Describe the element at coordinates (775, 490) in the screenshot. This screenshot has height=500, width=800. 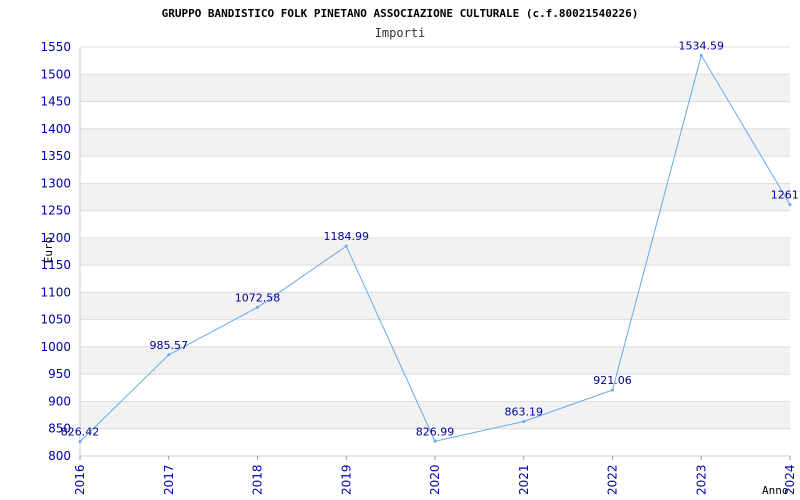
I see `x-axis-label: Anno` at that location.